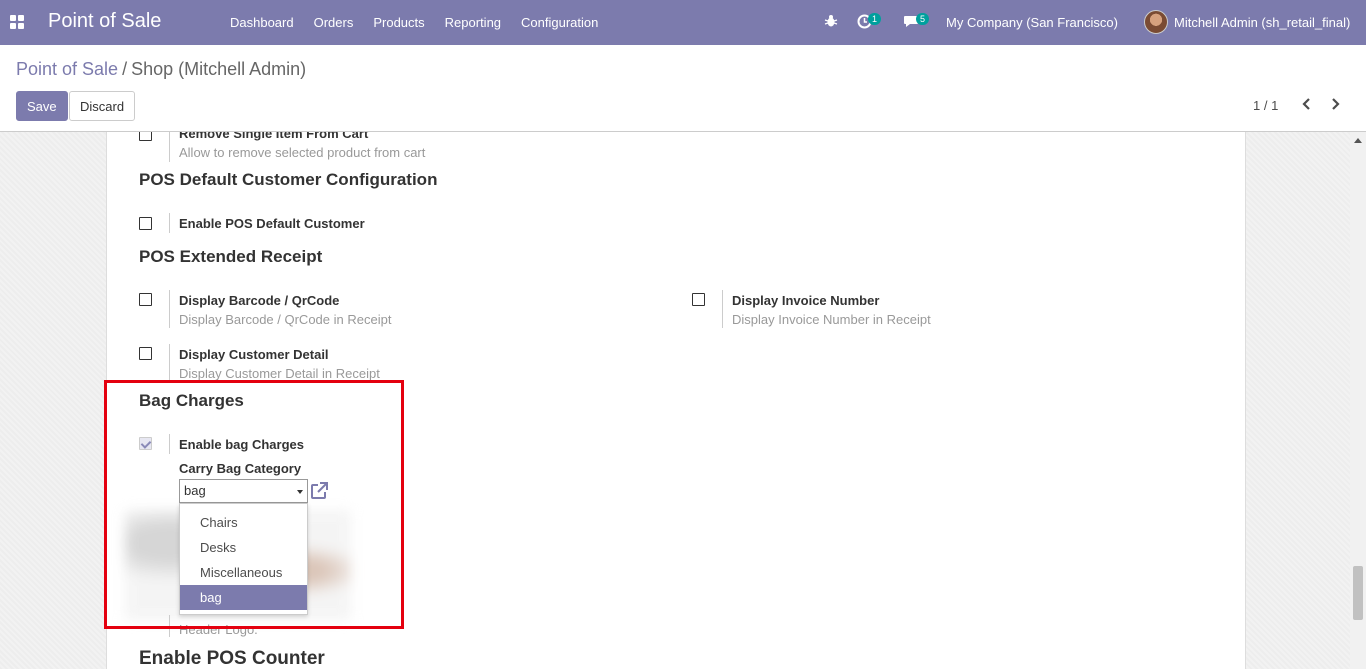 This screenshot has width=1366, height=669. What do you see at coordinates (145, 136) in the screenshot?
I see `remove-item-checkbox` at bounding box center [145, 136].